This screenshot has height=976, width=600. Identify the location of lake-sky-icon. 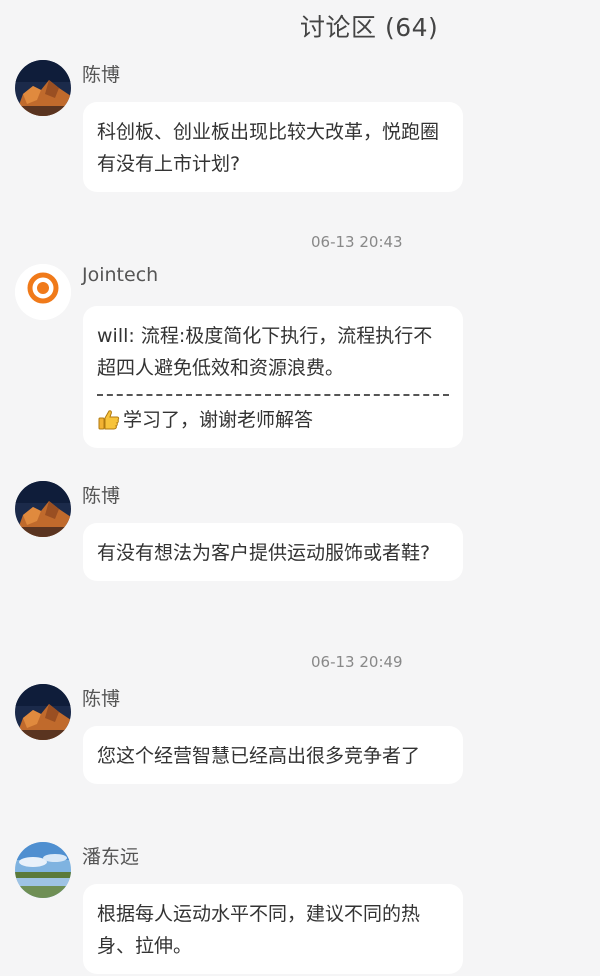
(43, 870).